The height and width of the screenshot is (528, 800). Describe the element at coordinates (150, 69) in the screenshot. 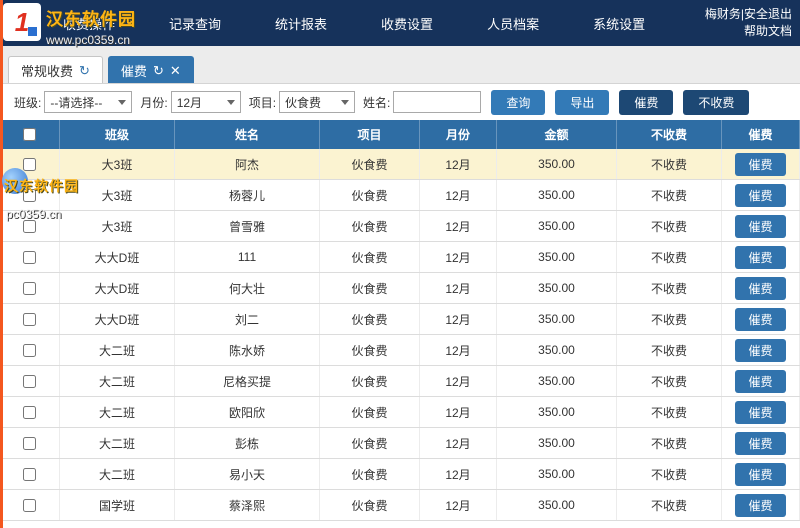

I see `tab-urge-fee: 催费 ↻ ✕` at that location.